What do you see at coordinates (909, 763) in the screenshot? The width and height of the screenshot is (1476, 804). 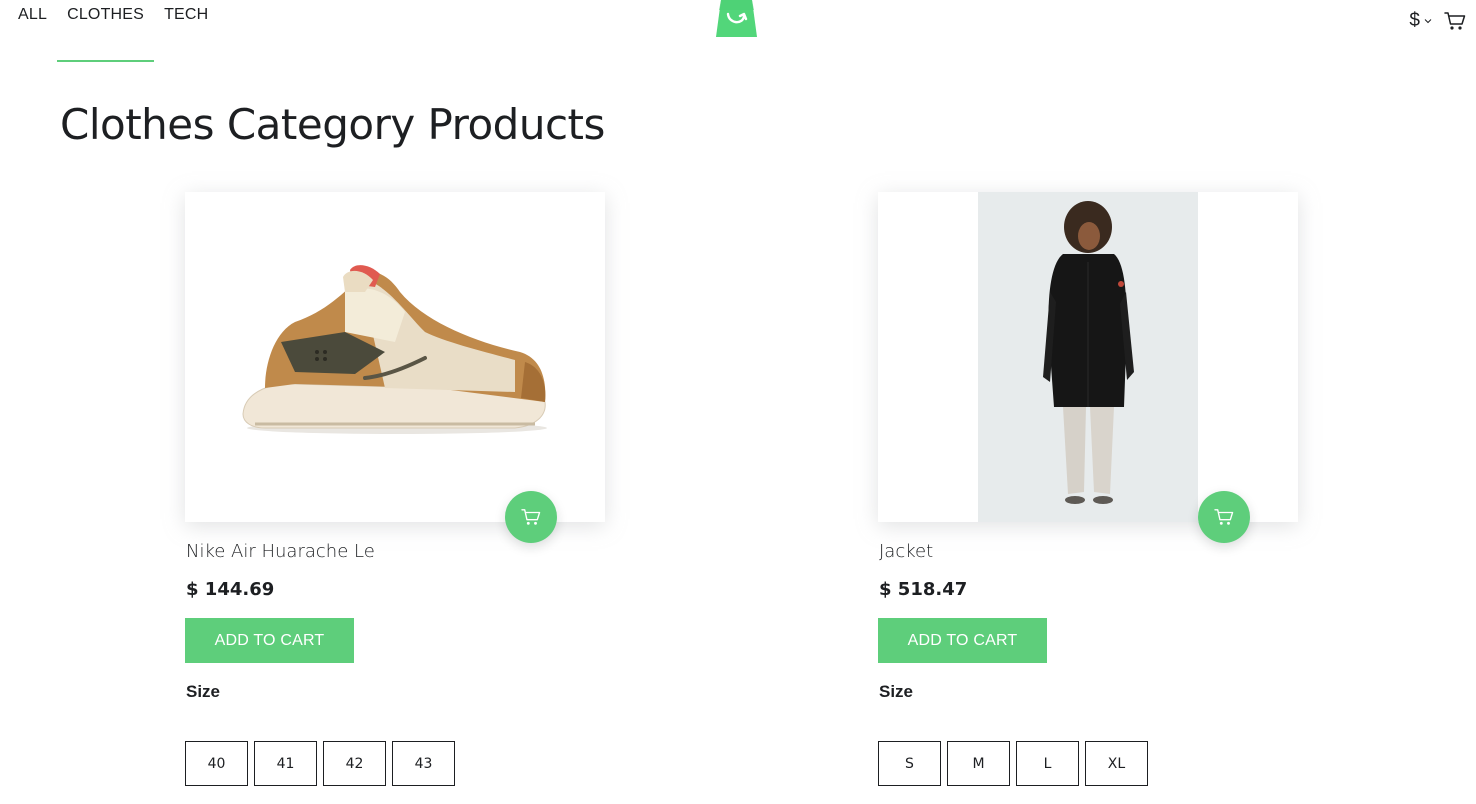 I see `size-option: S` at bounding box center [909, 763].